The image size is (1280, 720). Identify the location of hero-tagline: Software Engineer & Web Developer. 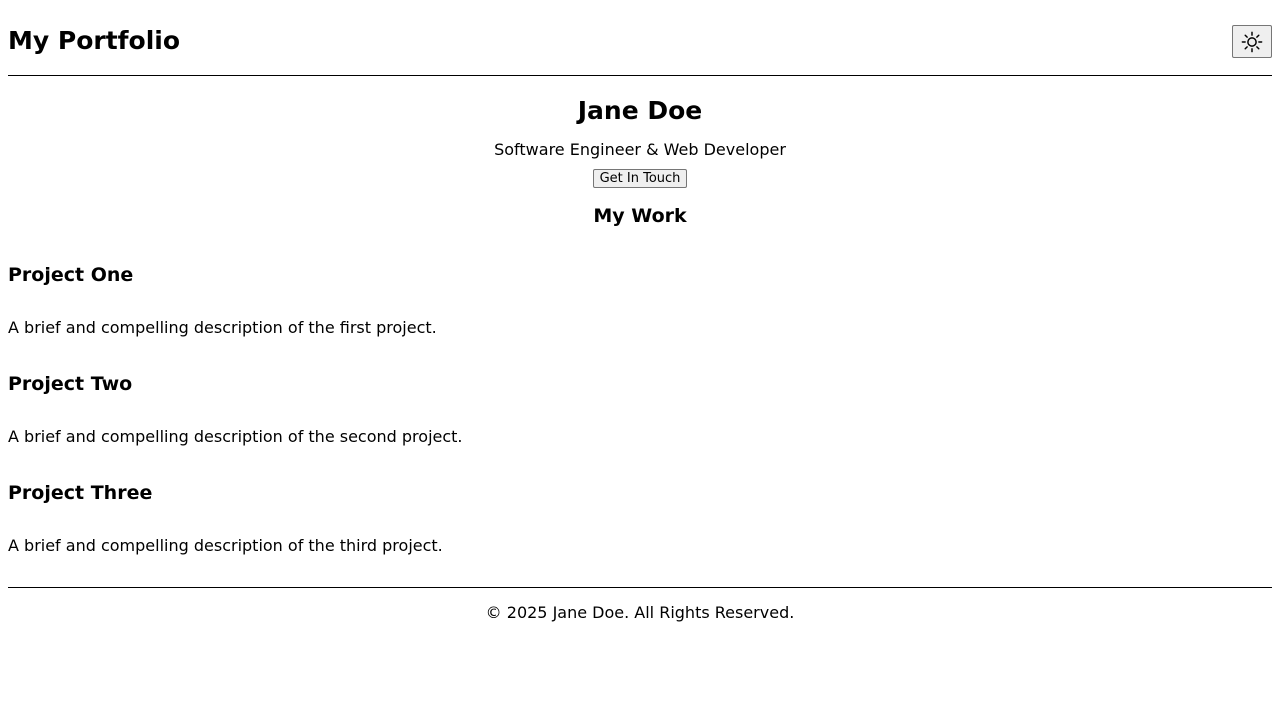
(640, 149).